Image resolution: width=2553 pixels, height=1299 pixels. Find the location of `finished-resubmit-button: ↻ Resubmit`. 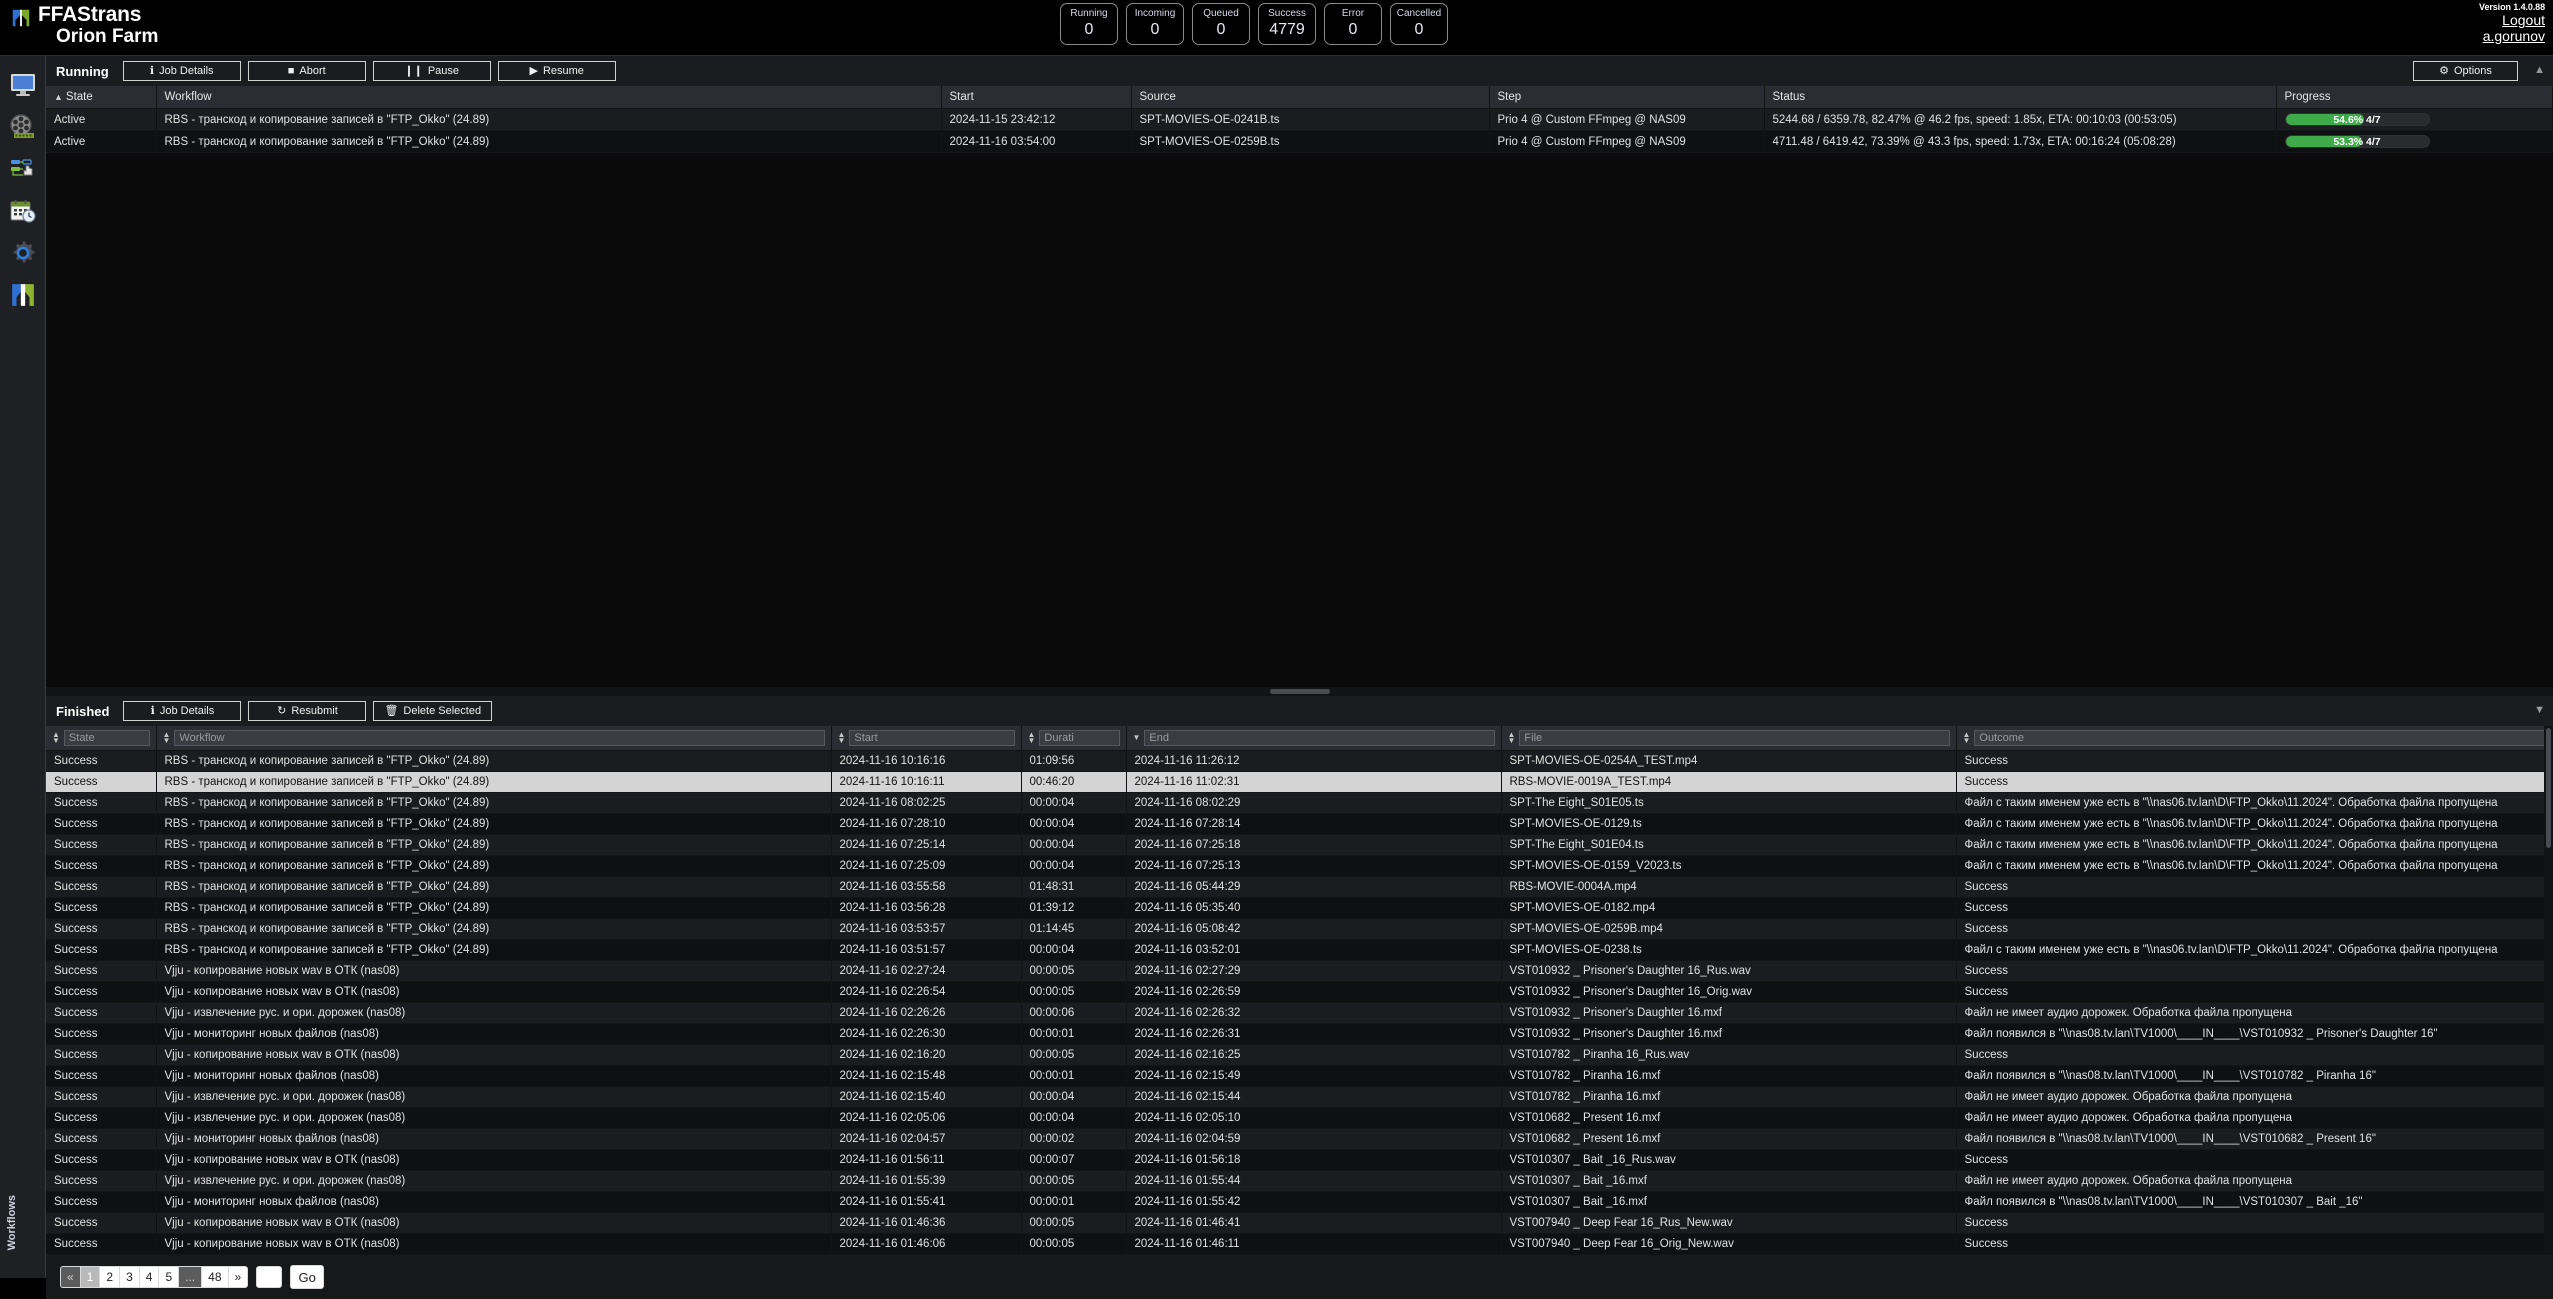

finished-resubmit-button: ↻ Resubmit is located at coordinates (307, 711).